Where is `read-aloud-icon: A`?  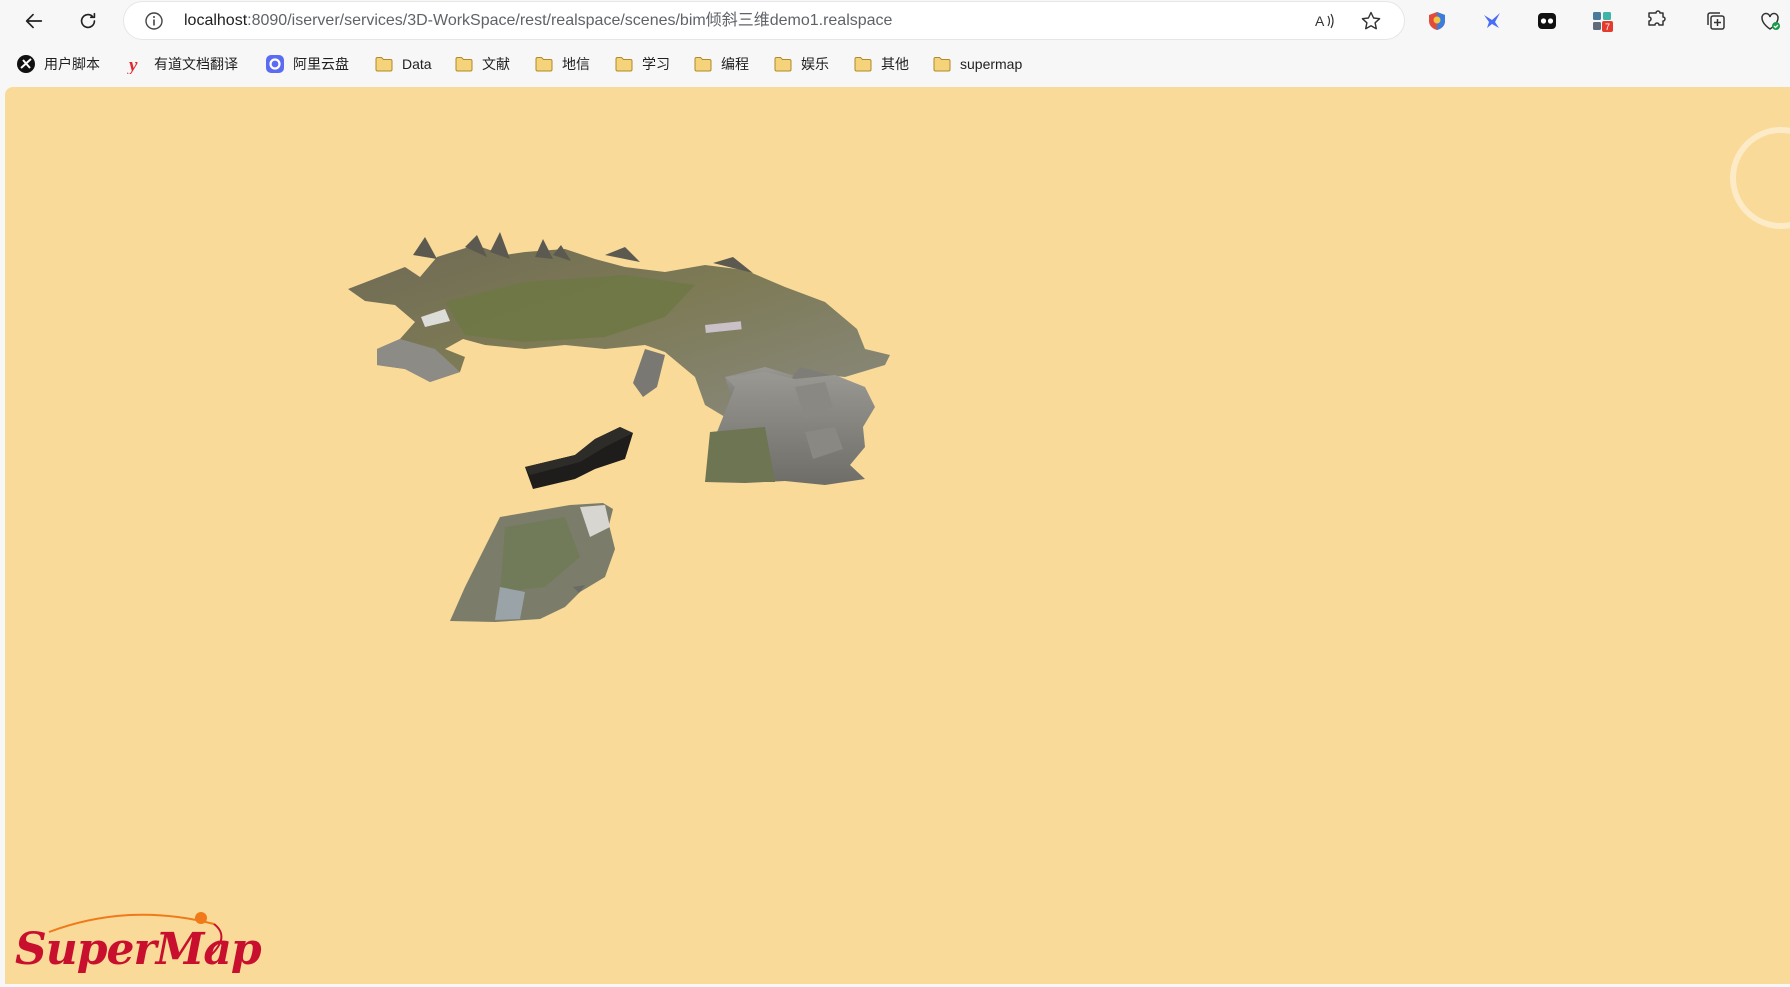
read-aloud-icon: A is located at coordinates (1325, 21).